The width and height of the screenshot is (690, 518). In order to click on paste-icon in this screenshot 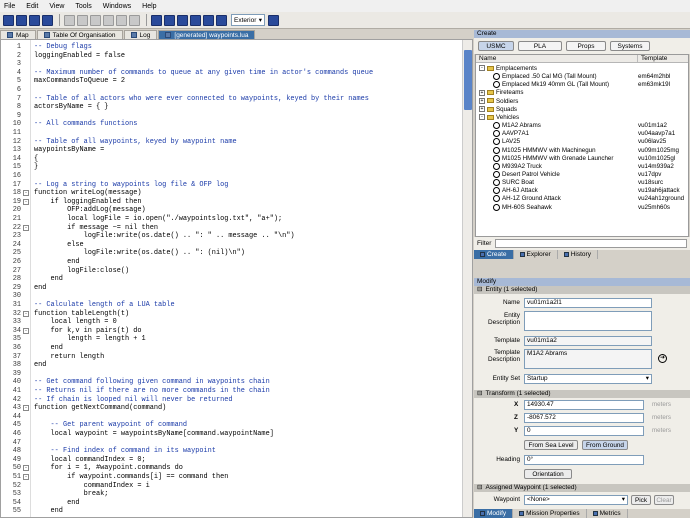, I will do `click(95, 20)`.